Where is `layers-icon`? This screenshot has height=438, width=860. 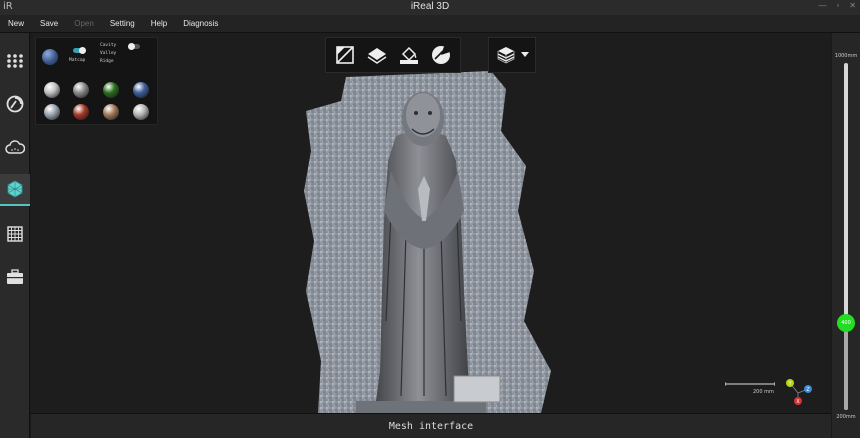
layers-icon is located at coordinates (377, 56).